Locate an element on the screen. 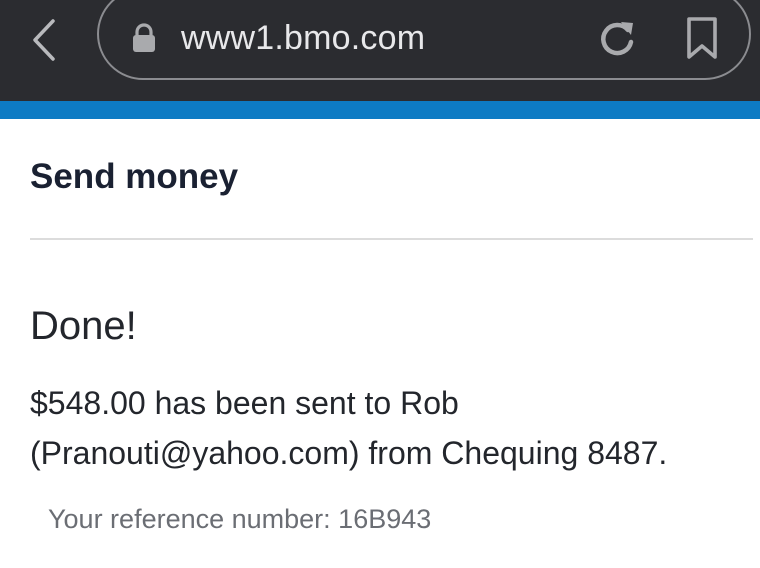 This screenshot has height=568, width=760. message-line-1: $548.00 has been sent to Rob is located at coordinates (244, 403).